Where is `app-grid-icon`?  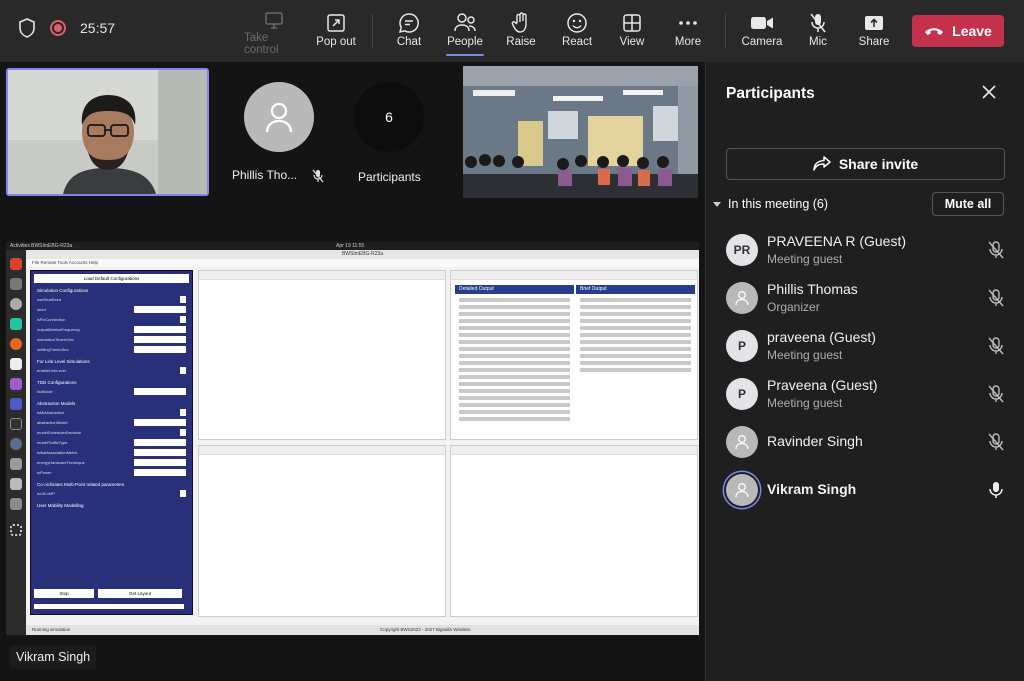
app-grid-icon is located at coordinates (16, 530).